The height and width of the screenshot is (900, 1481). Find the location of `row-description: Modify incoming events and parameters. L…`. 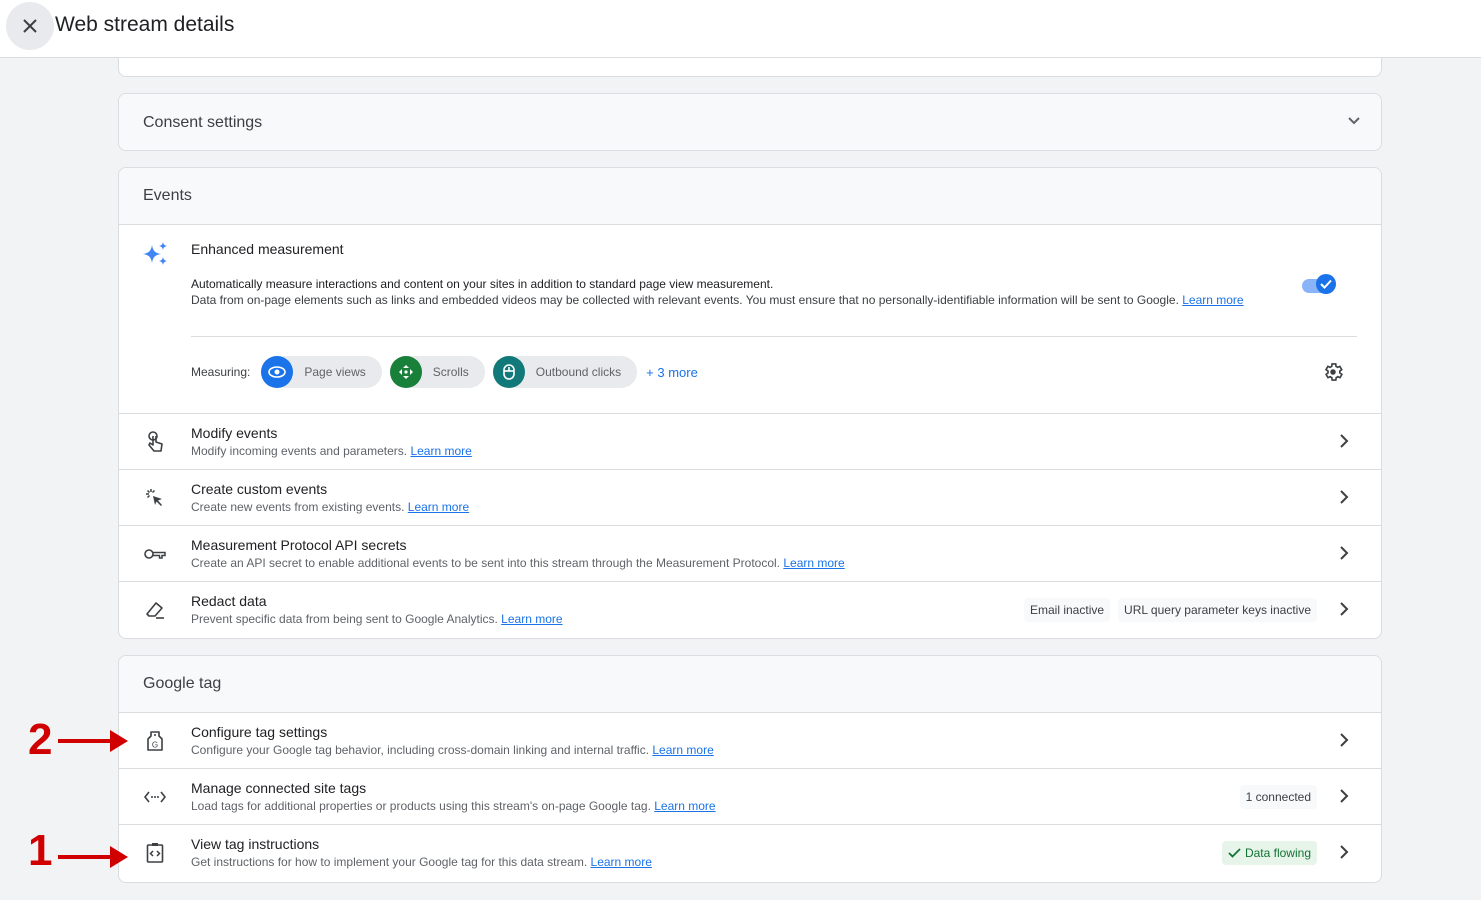

row-description: Modify incoming events and parameters. L… is located at coordinates (331, 451).